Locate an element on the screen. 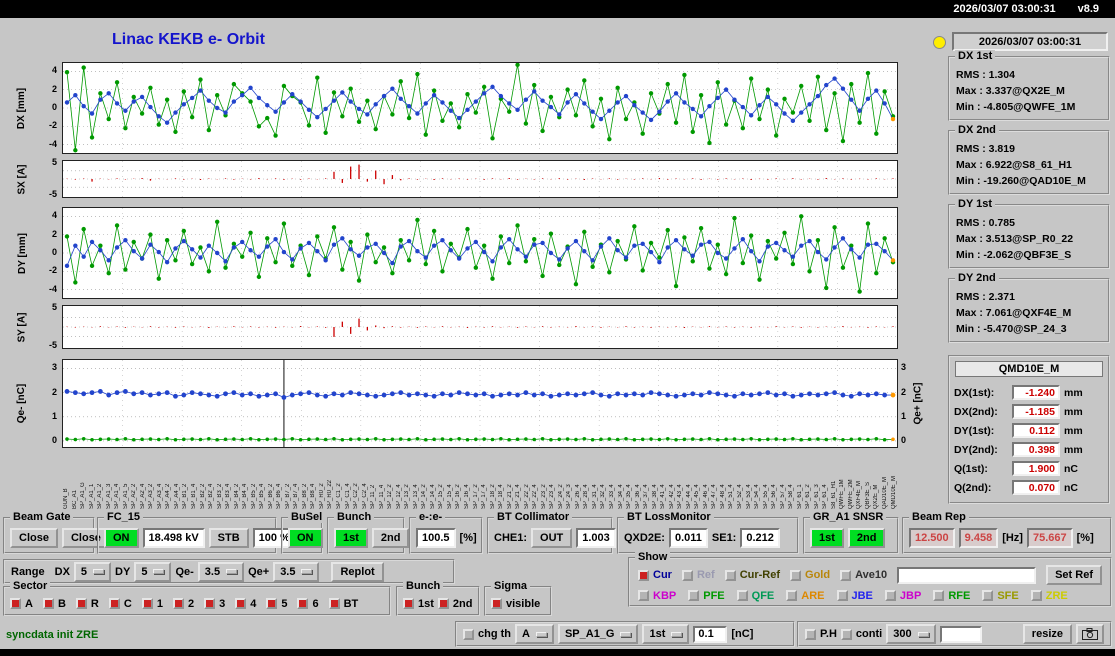 Image resolution: width=1115 pixels, height=656 pixels. monitor-name-label: SP_A1_1 is located at coordinates (91, 496).